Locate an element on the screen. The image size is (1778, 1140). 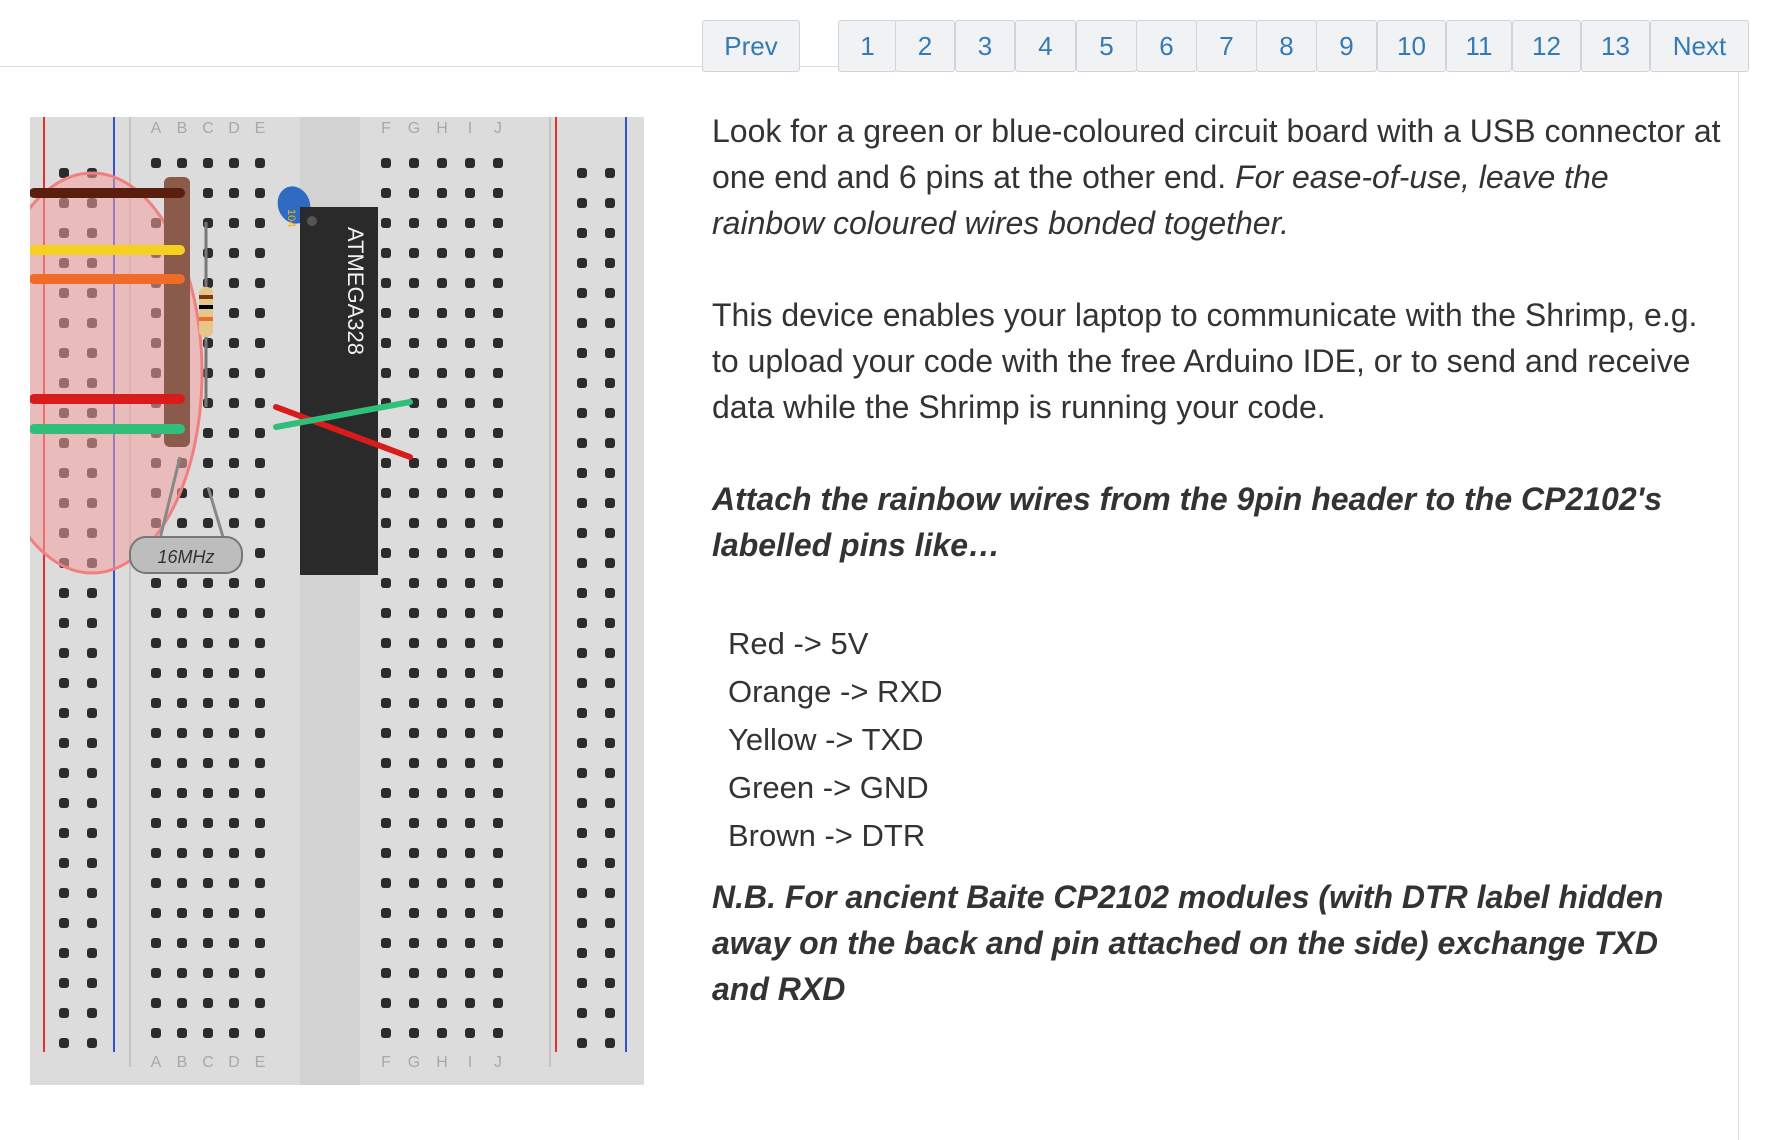
page-1-button: 1 is located at coordinates (867, 46).